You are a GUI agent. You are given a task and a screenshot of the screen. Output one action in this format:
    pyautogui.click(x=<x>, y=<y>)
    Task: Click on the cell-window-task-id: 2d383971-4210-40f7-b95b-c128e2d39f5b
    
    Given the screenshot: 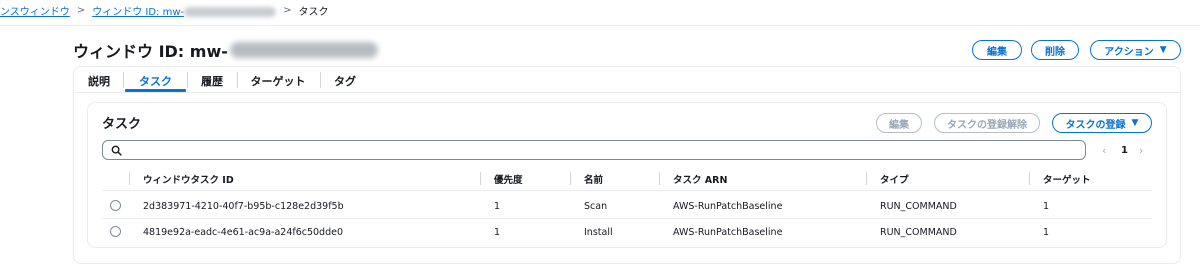 What is the action you would take?
    pyautogui.click(x=243, y=206)
    